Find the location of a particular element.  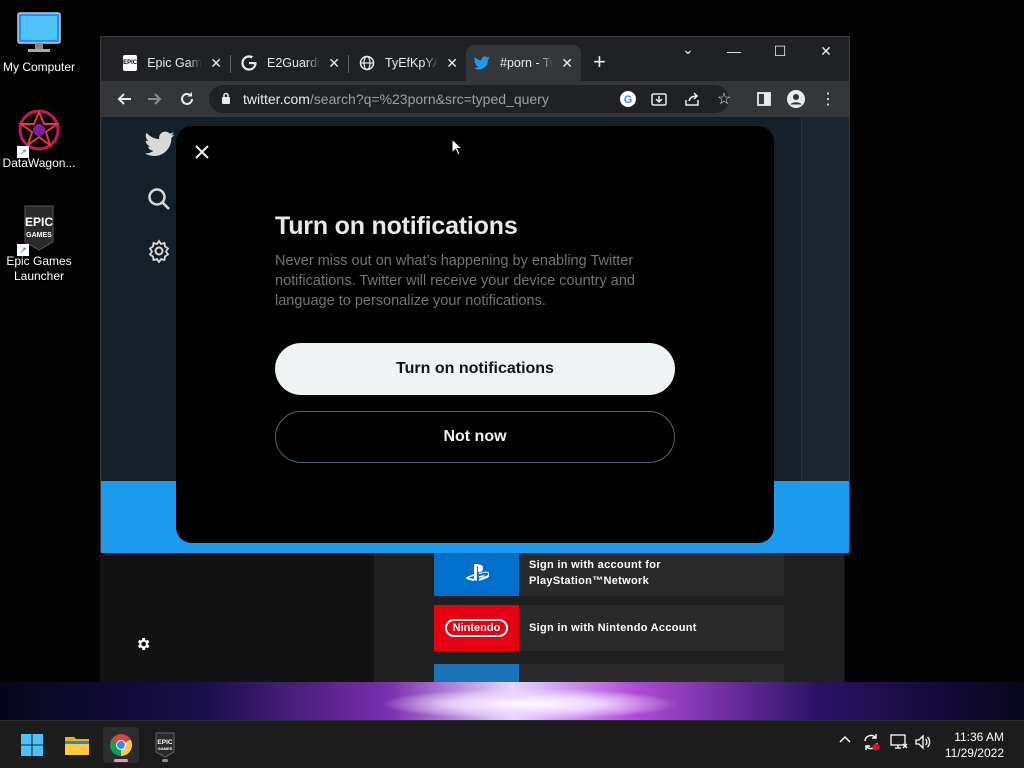

playstation-icon is located at coordinates (476, 573).